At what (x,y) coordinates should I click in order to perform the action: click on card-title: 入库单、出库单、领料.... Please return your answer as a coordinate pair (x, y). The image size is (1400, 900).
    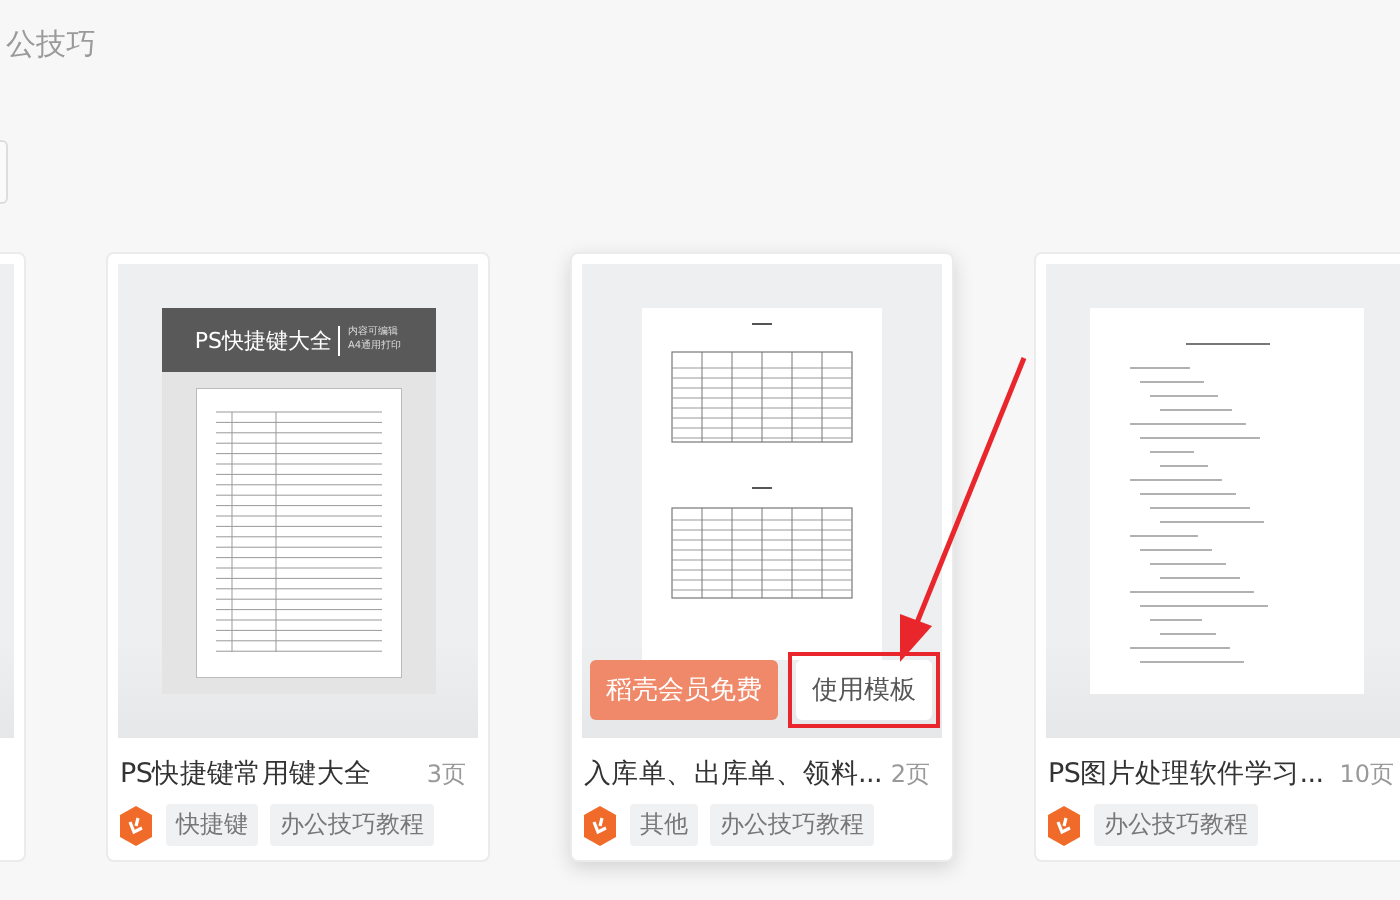
    Looking at the image, I should click on (733, 774).